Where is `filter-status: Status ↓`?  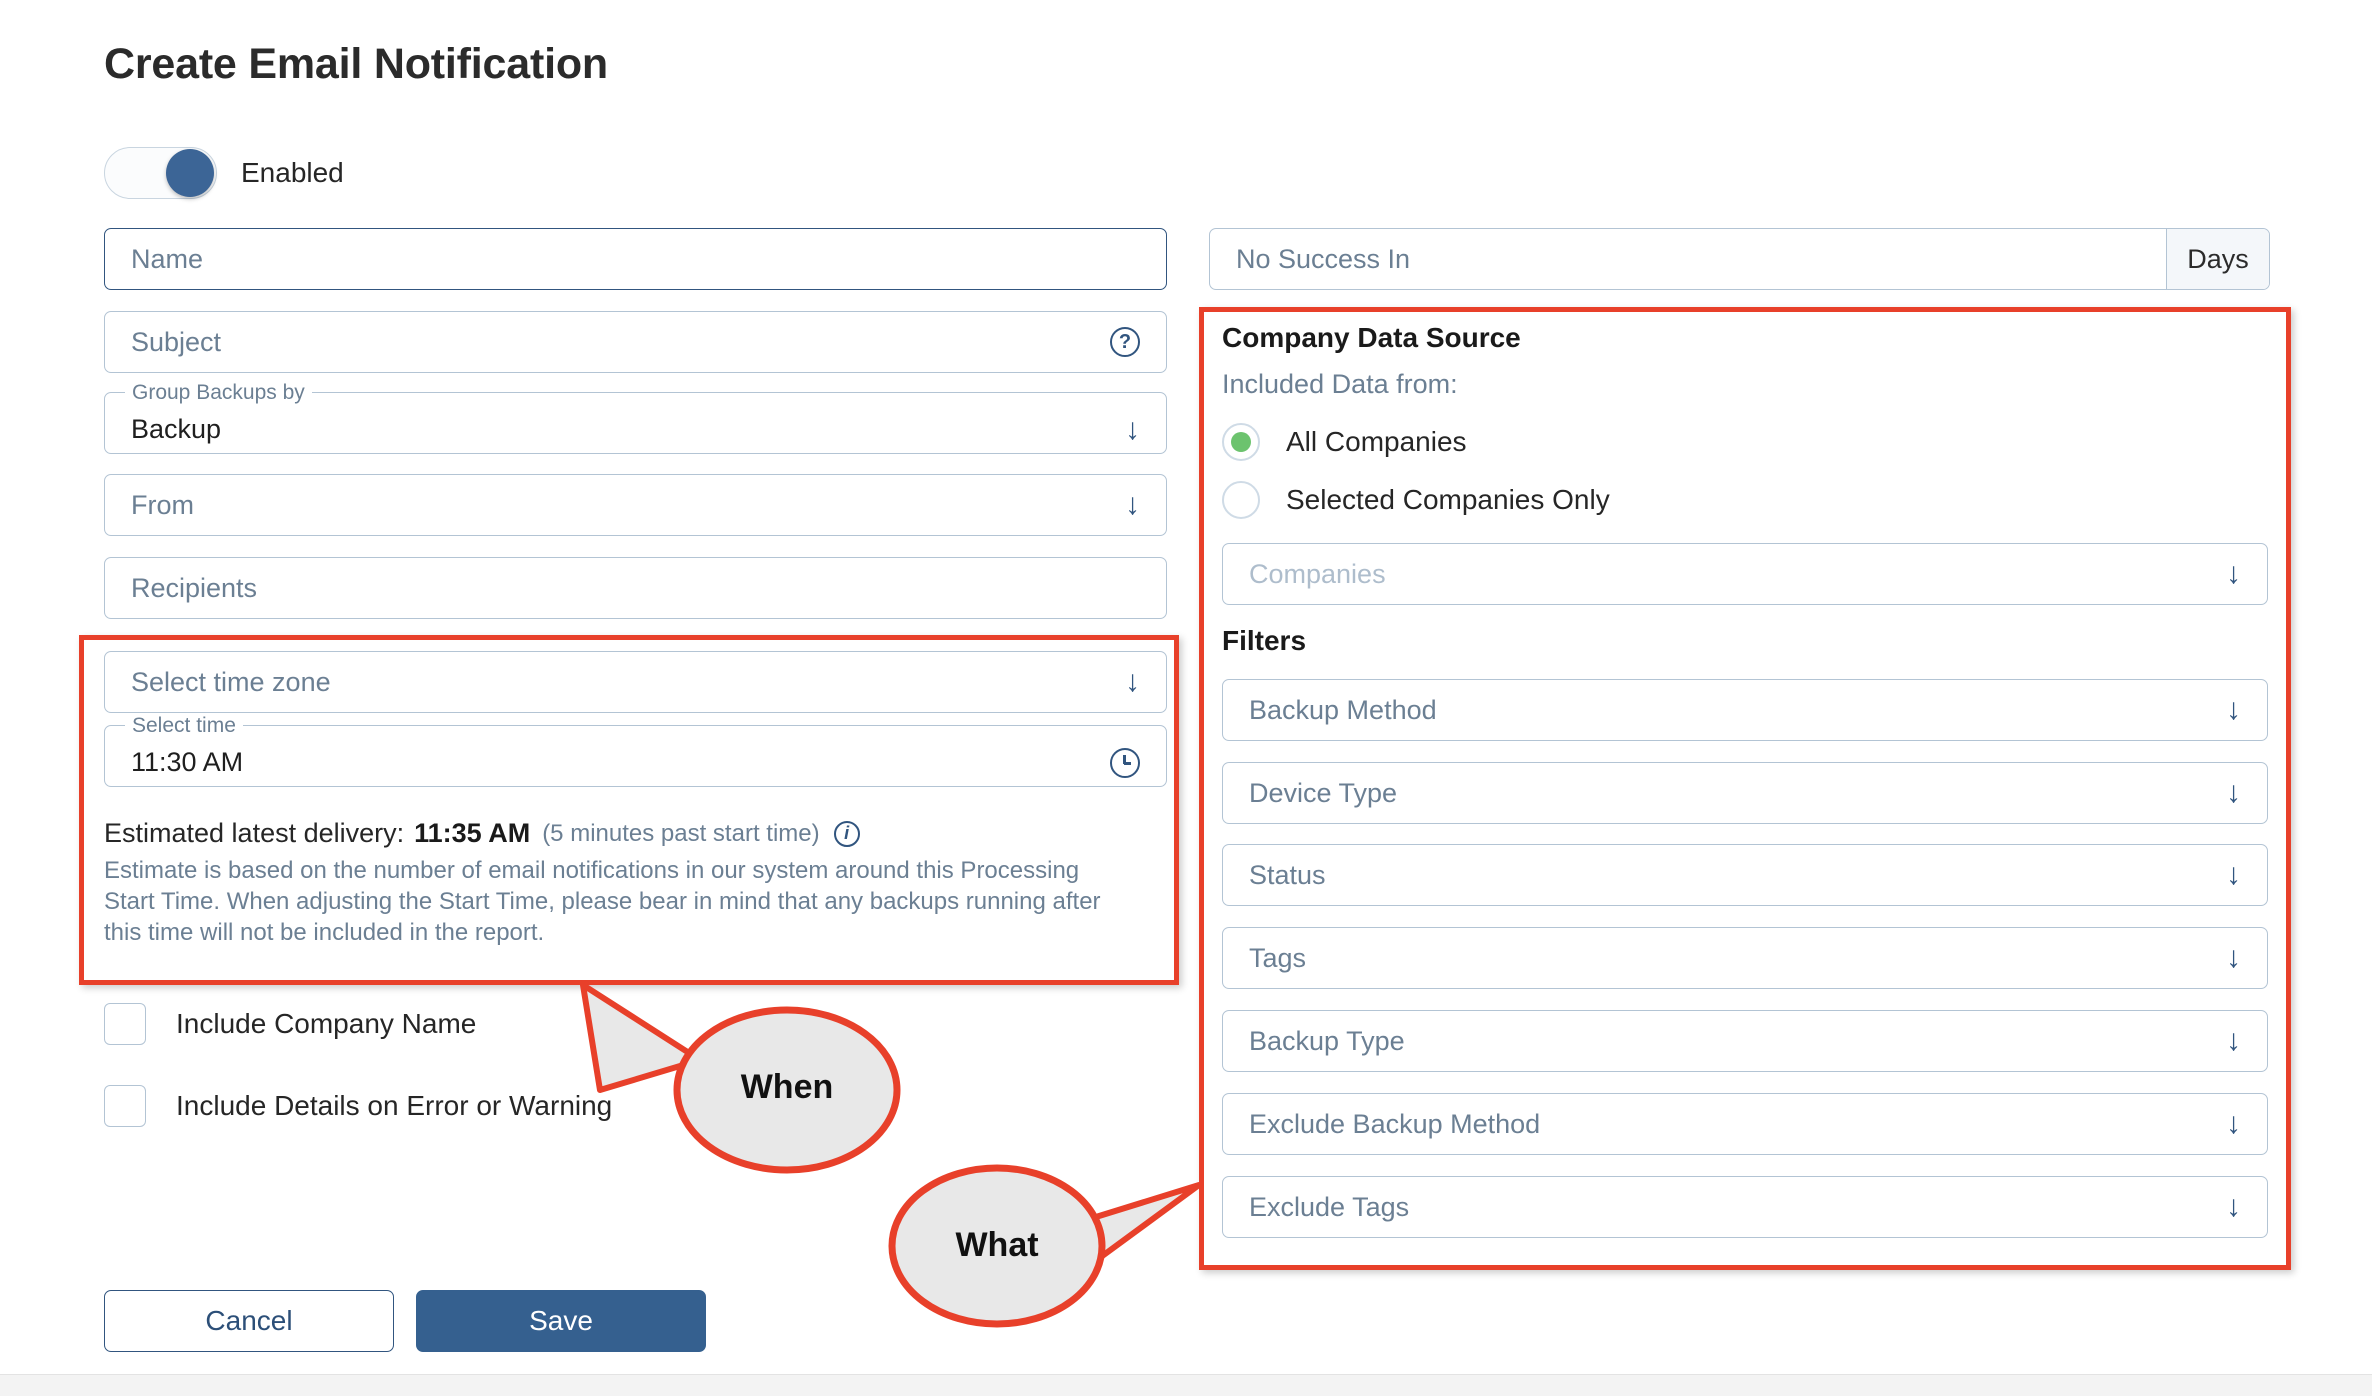 filter-status: Status ↓ is located at coordinates (1745, 875).